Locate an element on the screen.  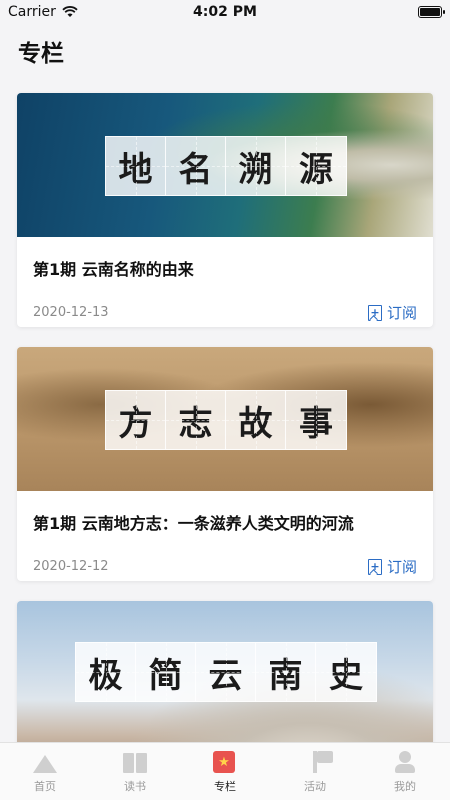
tab-mine: 我的 is located at coordinates (405, 772).